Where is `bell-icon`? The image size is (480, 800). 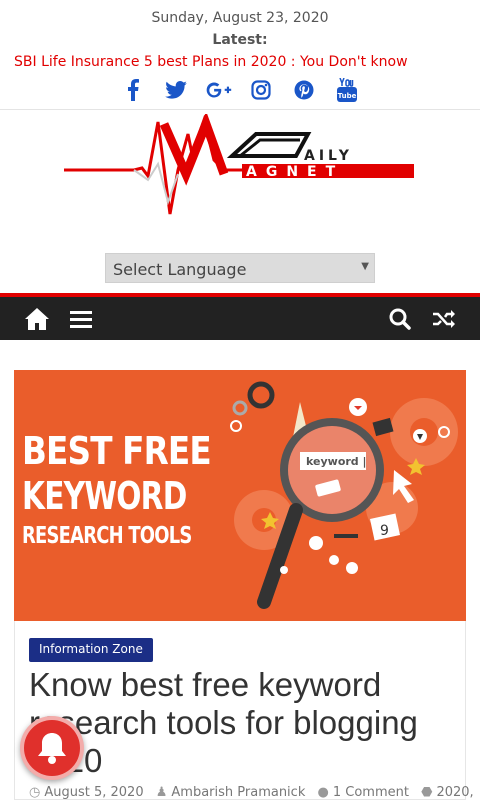 bell-icon is located at coordinates (52, 748).